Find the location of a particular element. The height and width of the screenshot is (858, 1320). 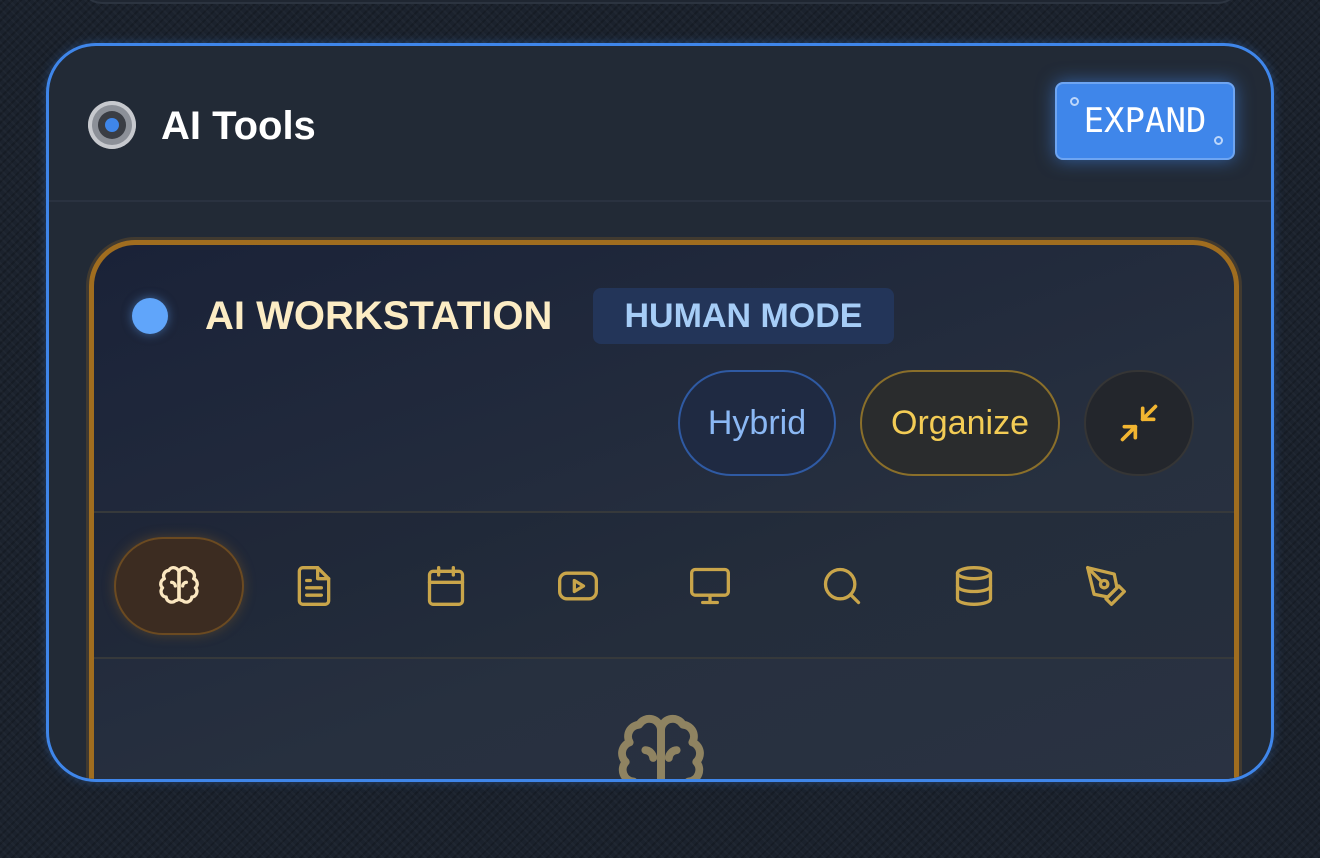

tool-strip is located at coordinates (664, 586).